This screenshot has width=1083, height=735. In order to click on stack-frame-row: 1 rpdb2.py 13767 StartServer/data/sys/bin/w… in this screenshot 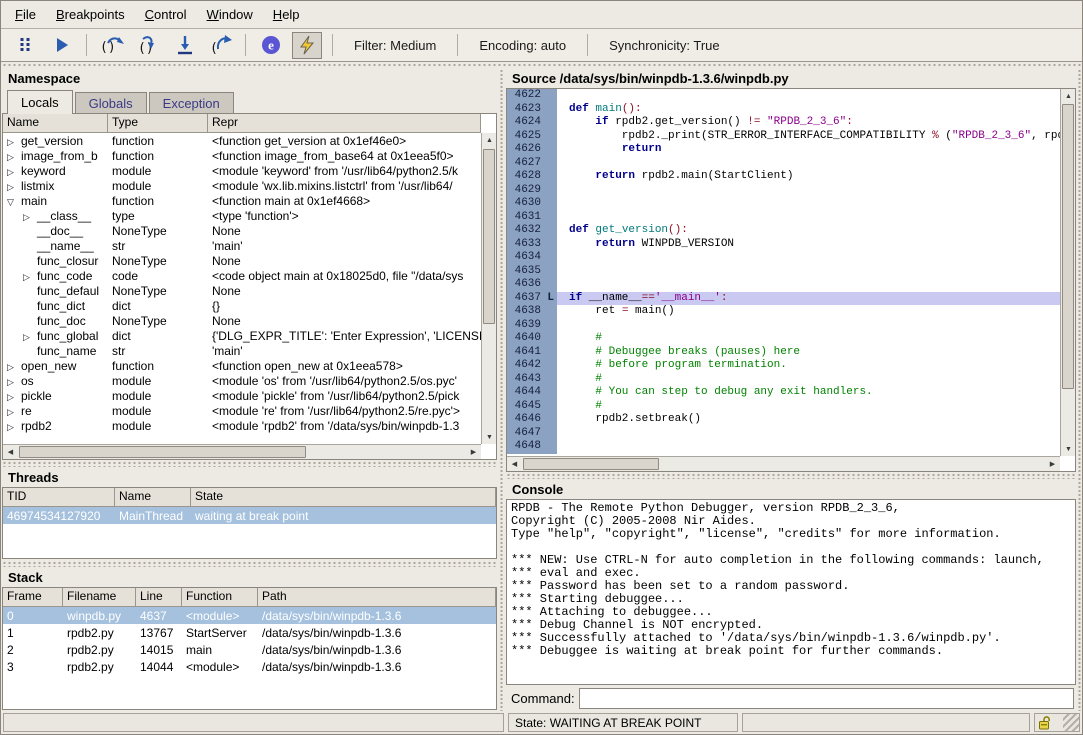, I will do `click(249, 632)`.